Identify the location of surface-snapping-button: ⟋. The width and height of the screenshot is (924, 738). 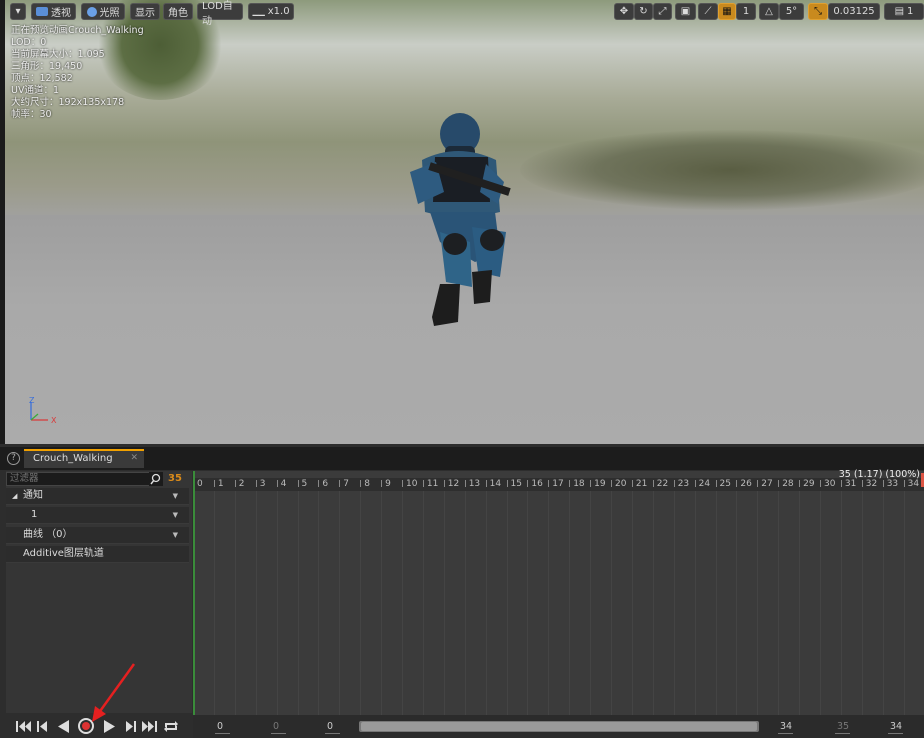
(708, 11).